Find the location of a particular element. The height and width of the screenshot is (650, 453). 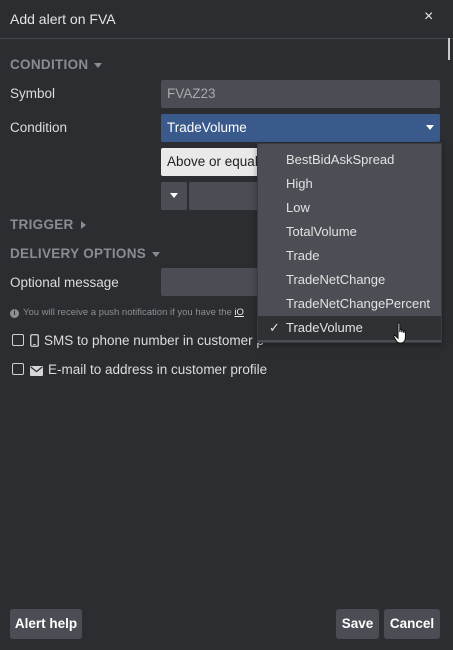

dropdown-option-label: Low is located at coordinates (298, 207).